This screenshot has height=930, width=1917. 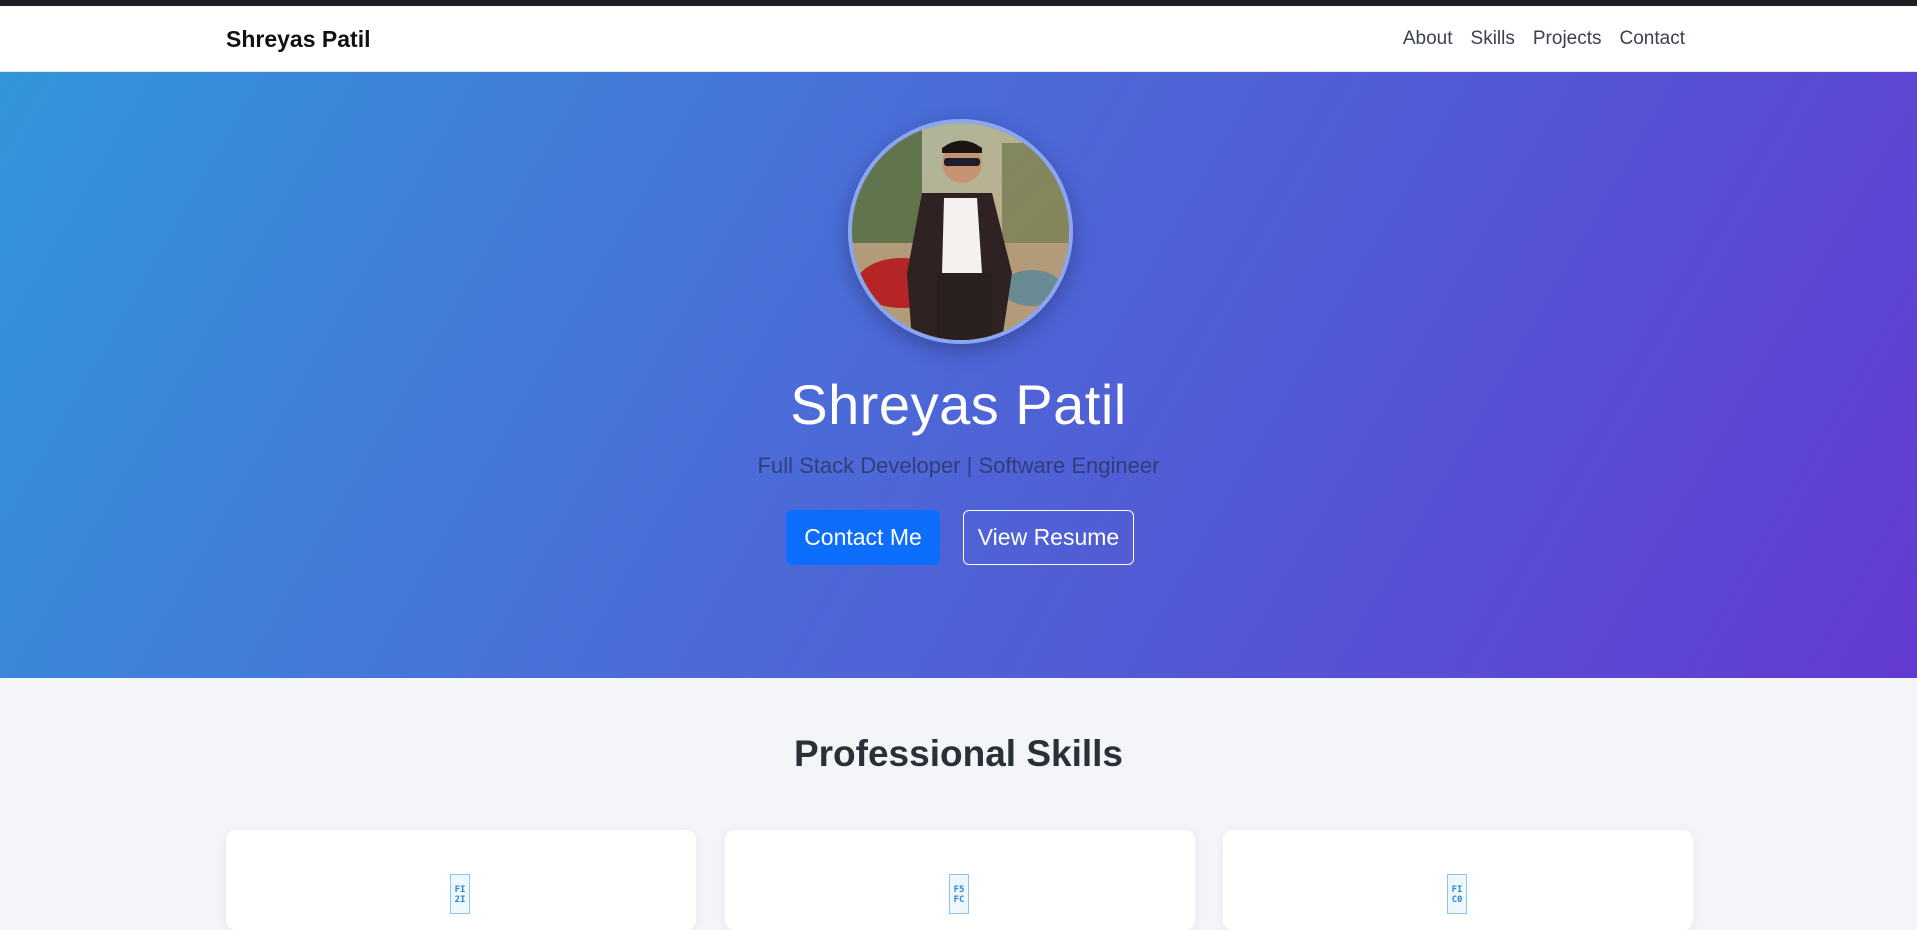 I want to click on skill-icon-glyph: C0, so click(x=1457, y=900).